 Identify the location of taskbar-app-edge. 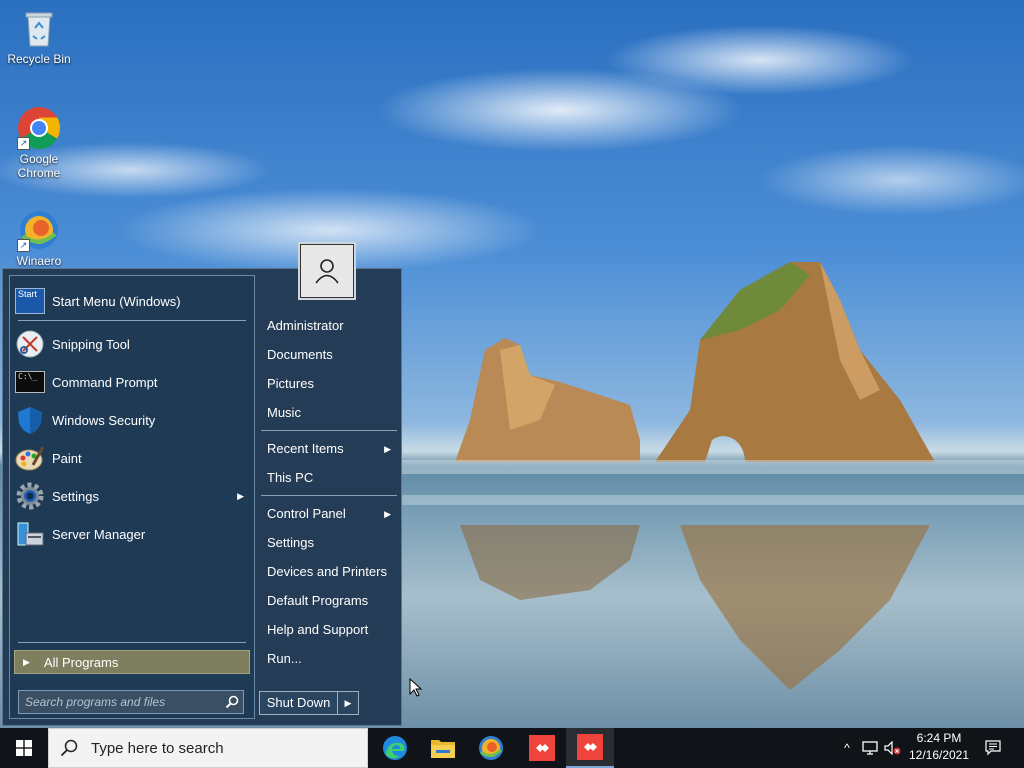
(395, 748).